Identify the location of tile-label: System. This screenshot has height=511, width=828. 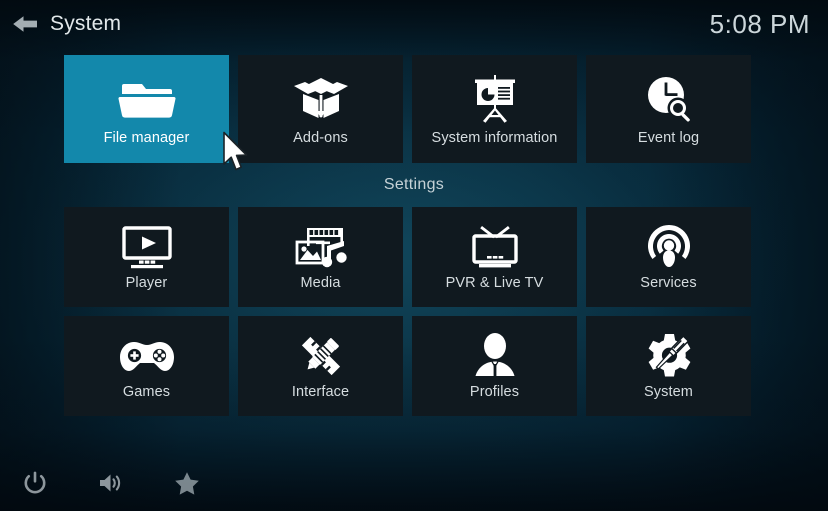
(668, 392).